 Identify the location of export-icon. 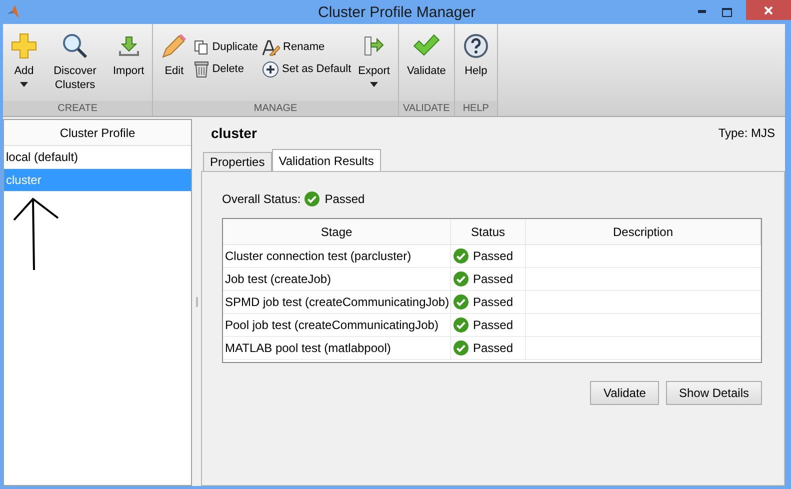
(374, 46).